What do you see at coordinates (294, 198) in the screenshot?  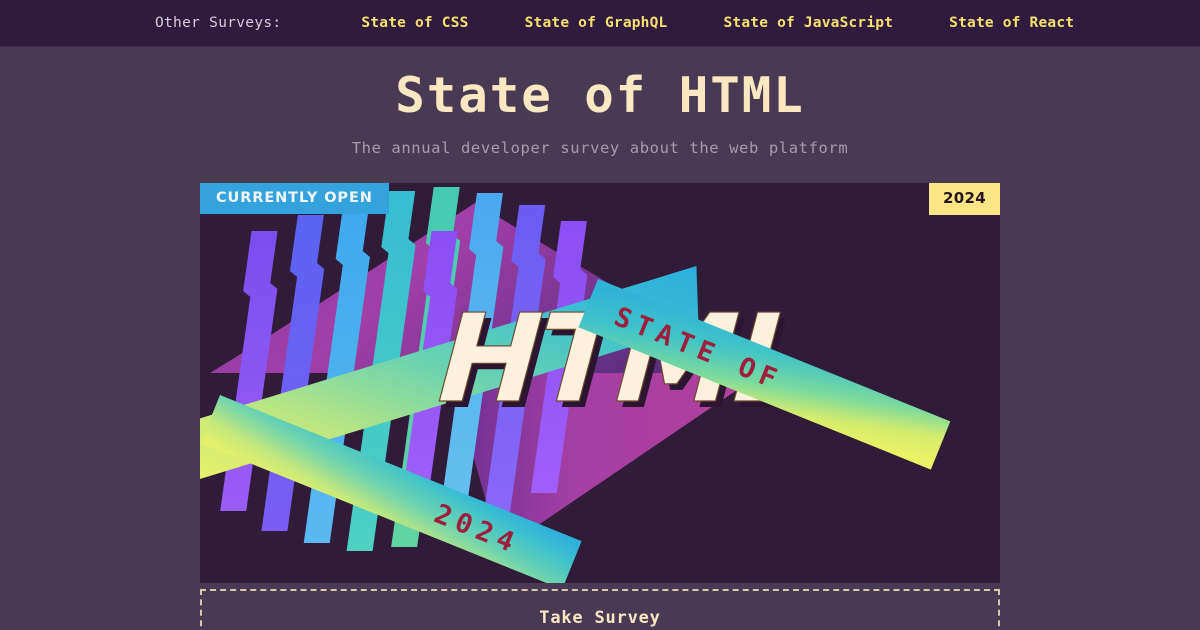 I see `status-badge: CURRENTLY OPEN` at bounding box center [294, 198].